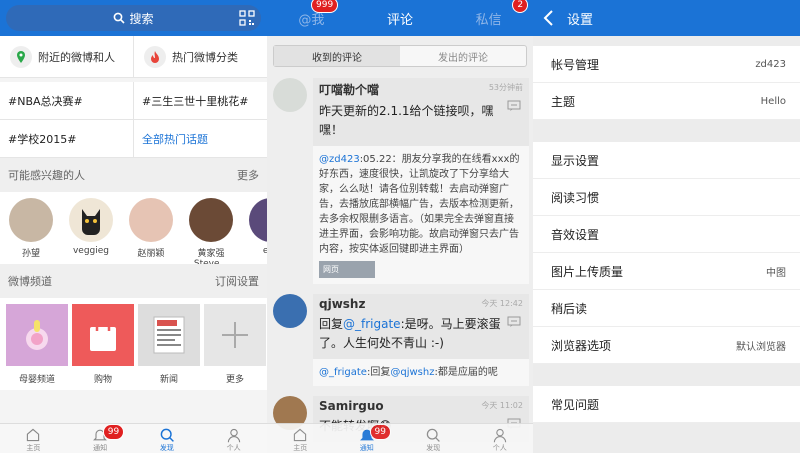 This screenshot has height=453, width=800. What do you see at coordinates (666, 64) in the screenshot?
I see `setting-account: 帐号管理 zd423` at bounding box center [666, 64].